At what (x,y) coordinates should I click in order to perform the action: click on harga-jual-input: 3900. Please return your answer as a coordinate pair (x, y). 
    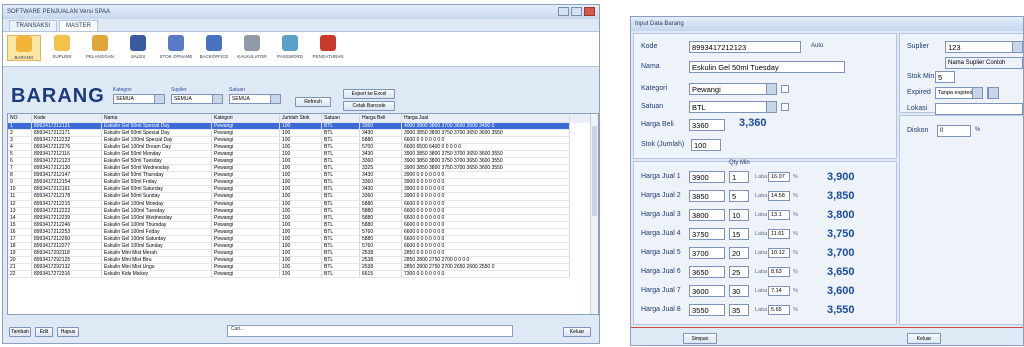
    Looking at the image, I should click on (707, 177).